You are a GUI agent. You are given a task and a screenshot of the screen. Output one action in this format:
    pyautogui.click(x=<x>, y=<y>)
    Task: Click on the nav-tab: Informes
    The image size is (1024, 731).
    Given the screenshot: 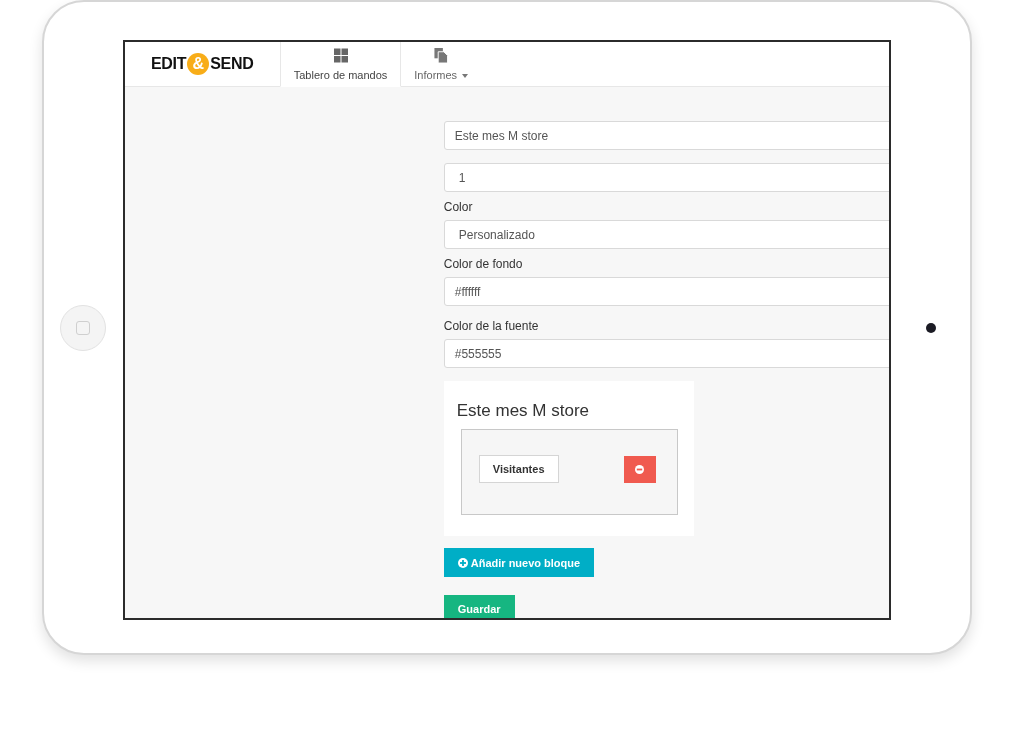 What is the action you would take?
    pyautogui.click(x=441, y=64)
    